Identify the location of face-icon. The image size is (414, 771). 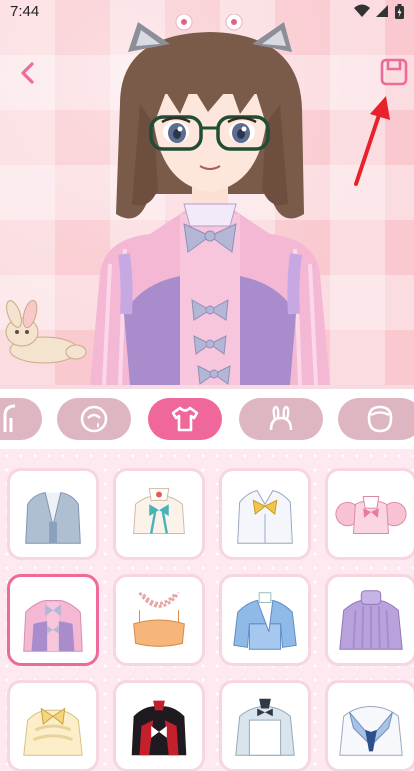
(94, 419).